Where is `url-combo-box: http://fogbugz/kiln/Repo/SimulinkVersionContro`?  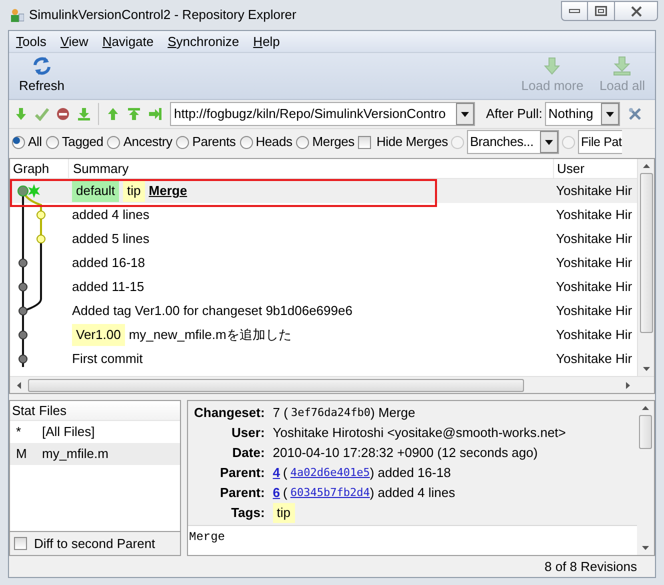 url-combo-box: http://fogbugz/kiln/Repo/SimulinkVersionContro is located at coordinates (322, 114).